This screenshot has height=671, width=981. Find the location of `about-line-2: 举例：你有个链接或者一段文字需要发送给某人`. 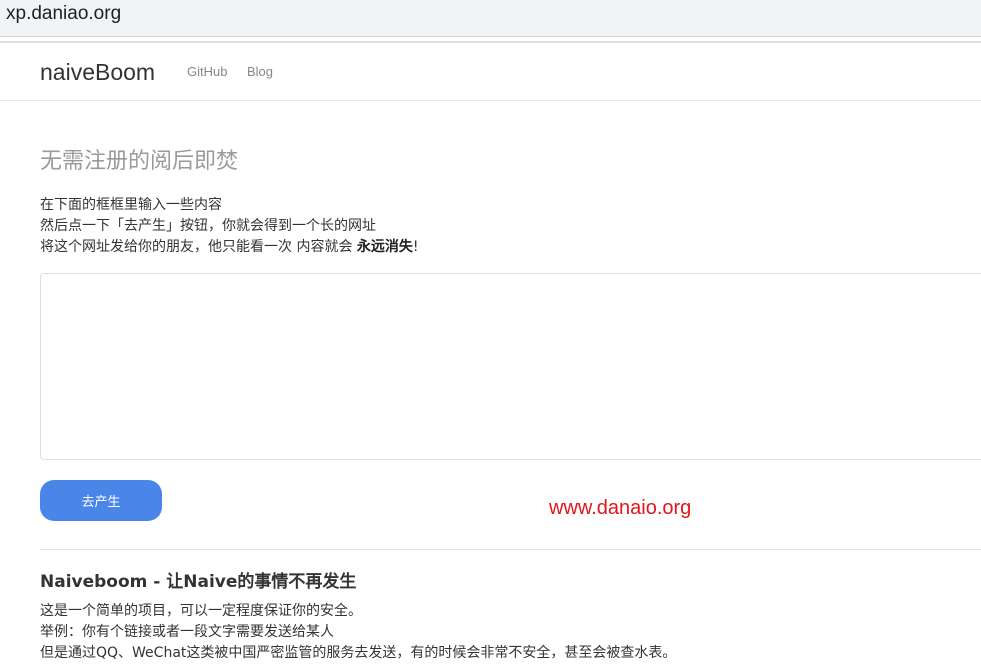

about-line-2: 举例：你有个链接或者一段文字需要发送给某人 is located at coordinates (187, 632).